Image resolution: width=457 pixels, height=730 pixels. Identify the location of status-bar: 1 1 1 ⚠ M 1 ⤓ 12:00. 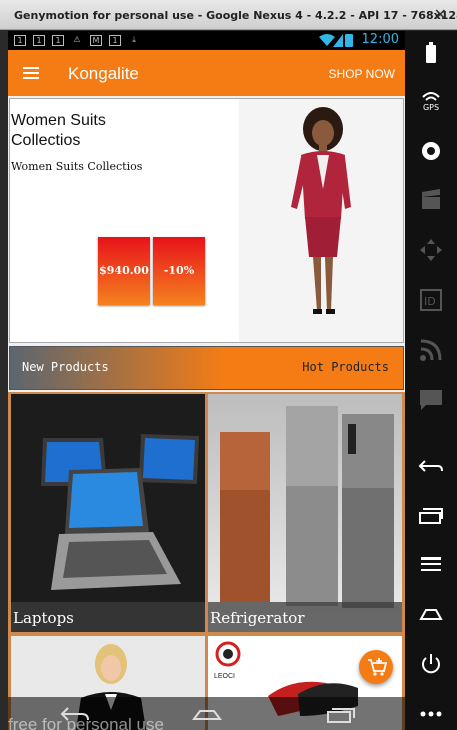
(206, 40).